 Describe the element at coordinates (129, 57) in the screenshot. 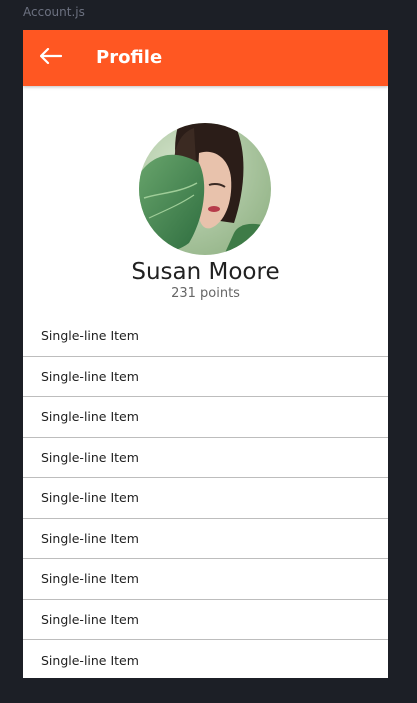

I see `page-title: Profile` at that location.